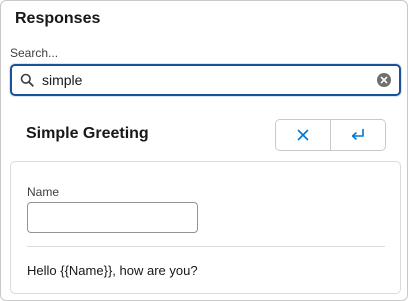  I want to click on name-field-label: Name, so click(43, 192).